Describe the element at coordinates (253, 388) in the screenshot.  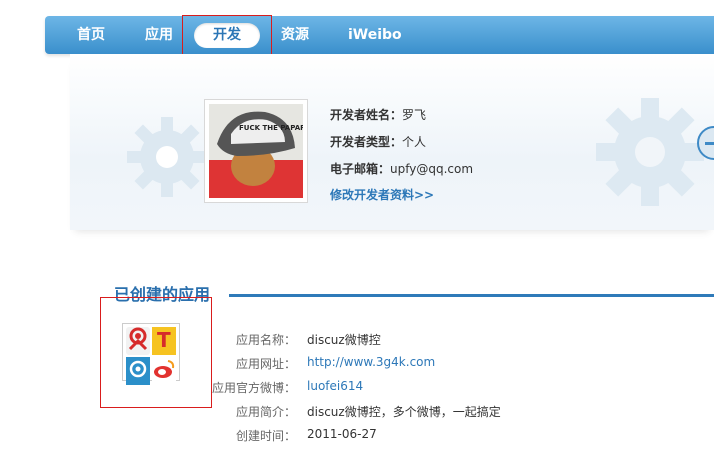
I see `app-weibo-label: 应用官方微博：` at that location.